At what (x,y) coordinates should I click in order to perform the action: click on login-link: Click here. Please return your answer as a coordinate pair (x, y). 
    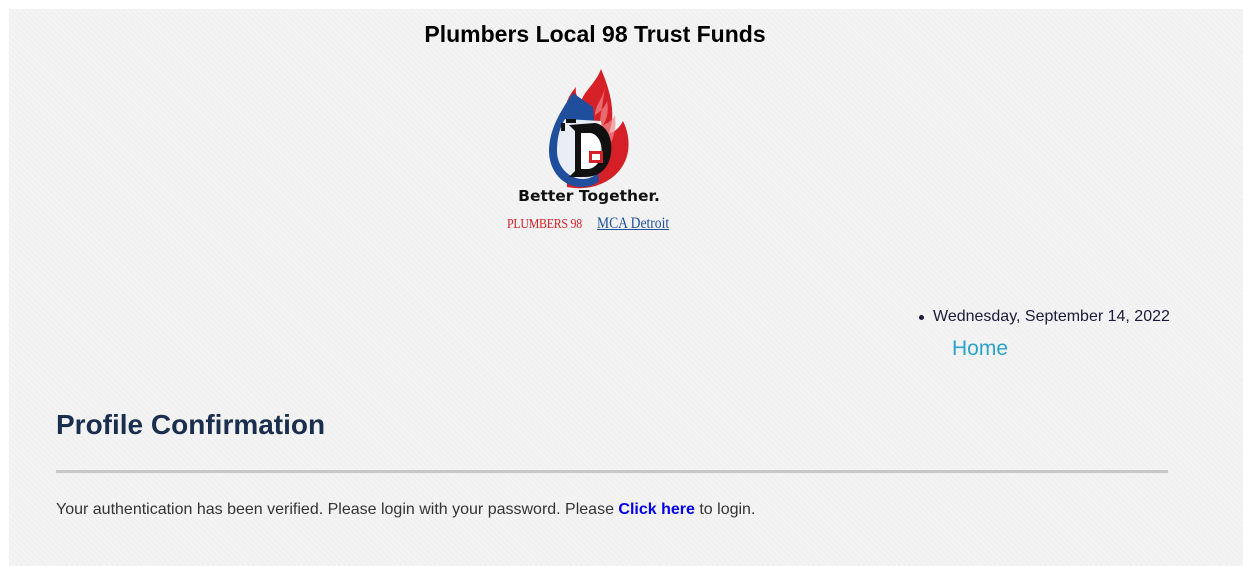
    Looking at the image, I should click on (656, 509).